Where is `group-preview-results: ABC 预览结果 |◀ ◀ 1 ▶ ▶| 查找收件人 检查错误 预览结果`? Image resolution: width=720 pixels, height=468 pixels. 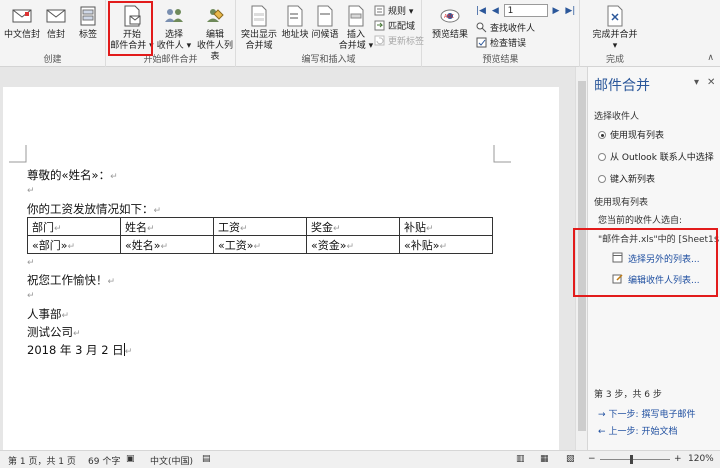 group-preview-results: ABC 预览结果 |◀ ◀ 1 ▶ ▶| 查找收件人 检查错误 预览结果 is located at coordinates (501, 33).